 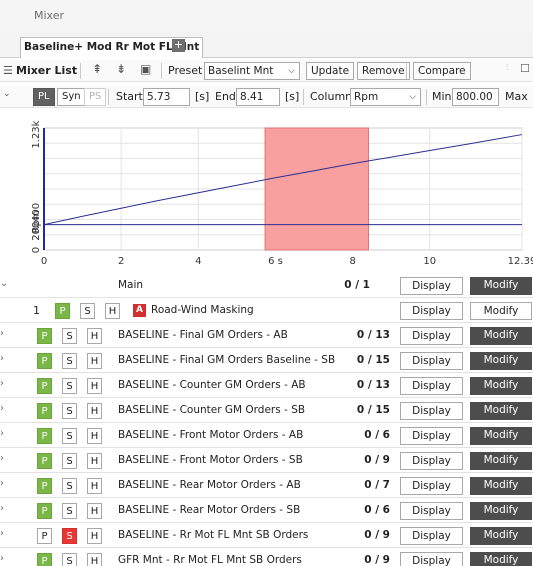 I want to click on start-input: 5.73, so click(x=166, y=97).